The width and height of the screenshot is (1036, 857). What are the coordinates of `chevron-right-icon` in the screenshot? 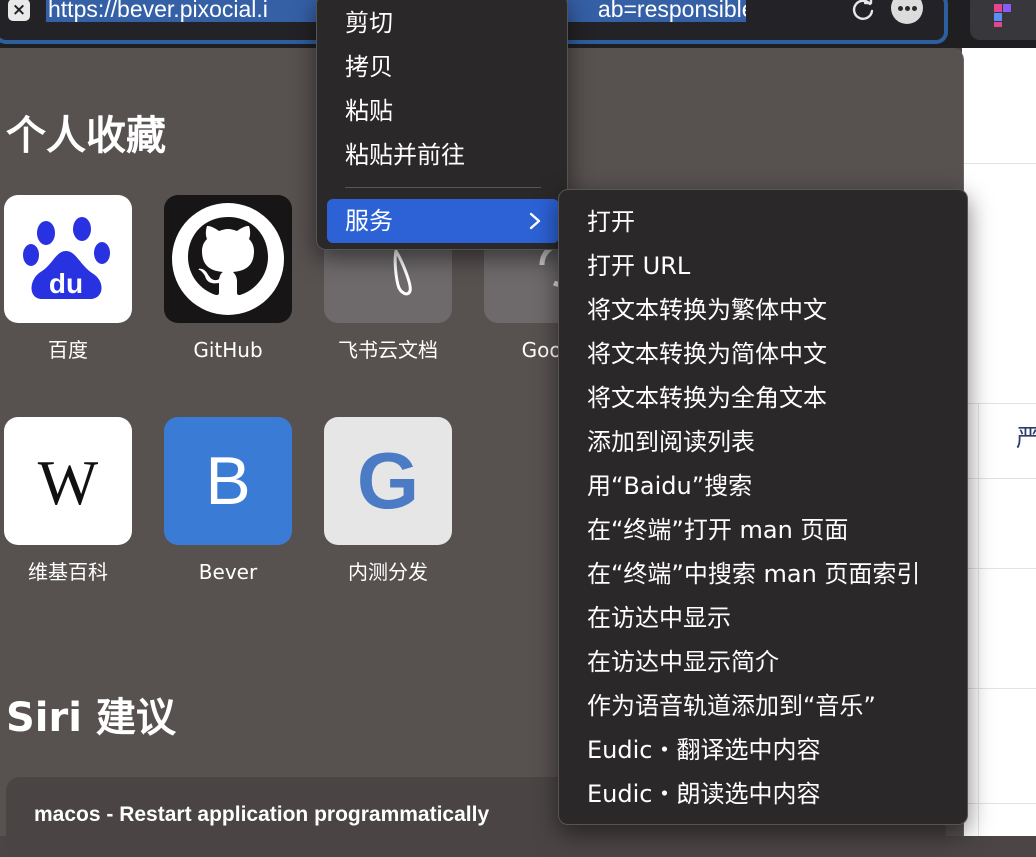 It's located at (535, 221).